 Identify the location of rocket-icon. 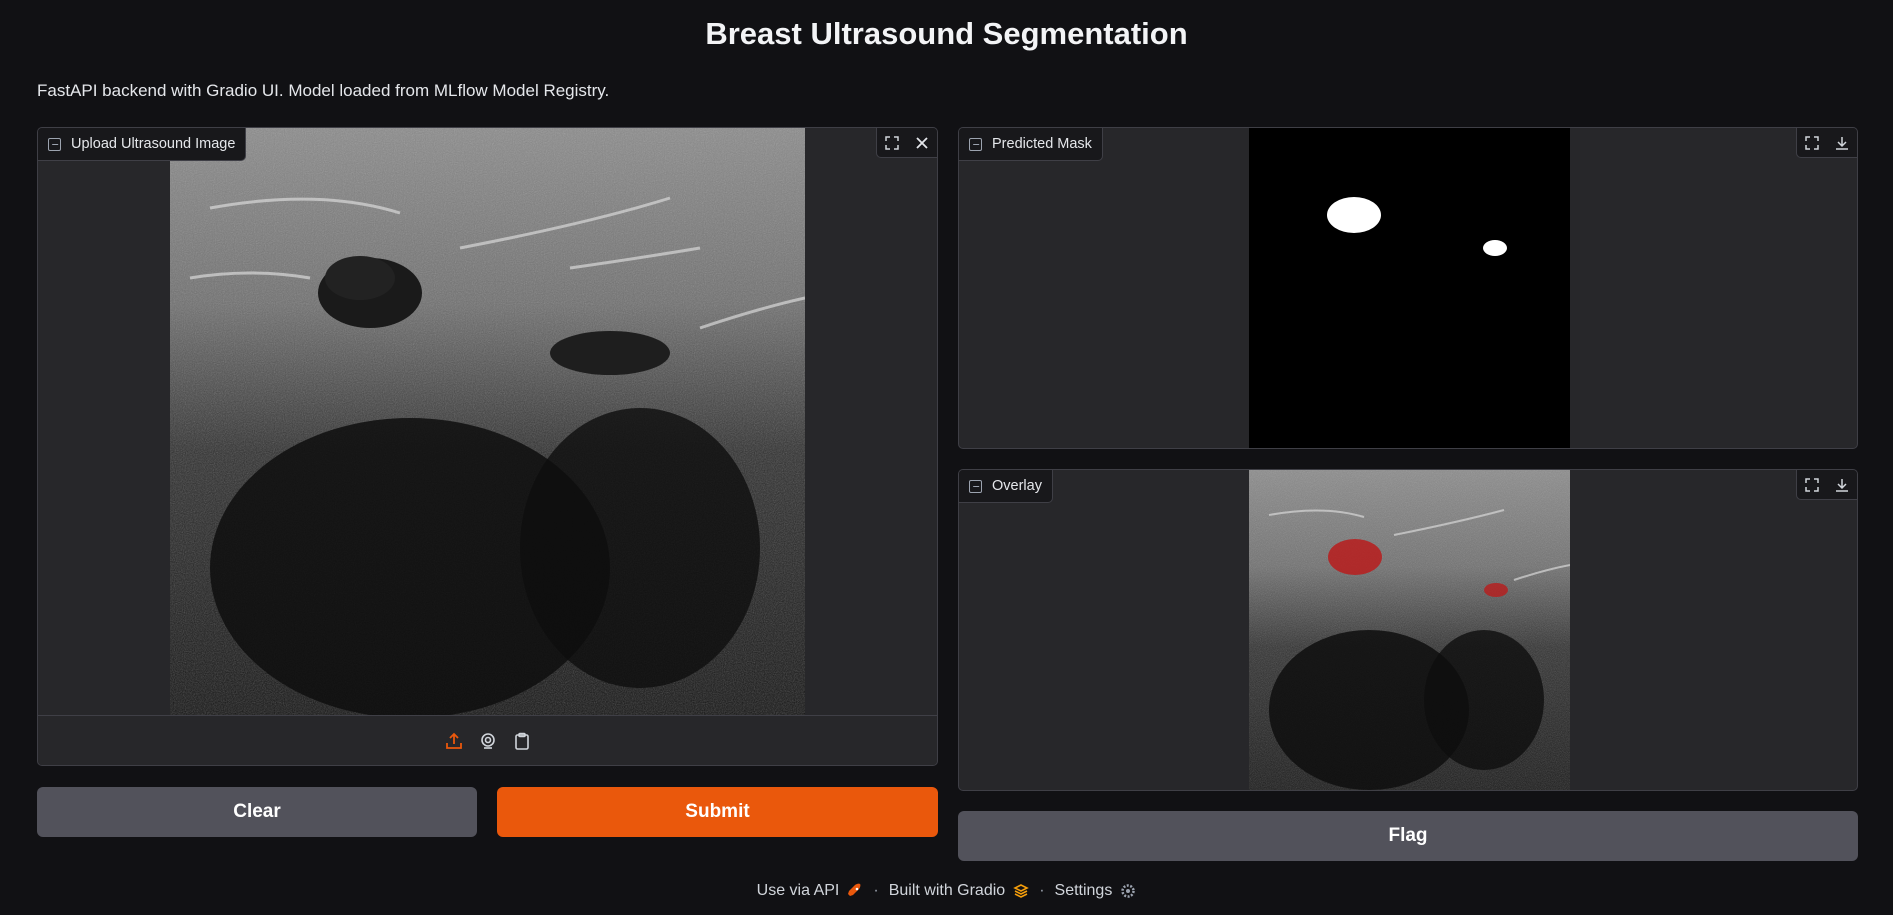
(854, 889).